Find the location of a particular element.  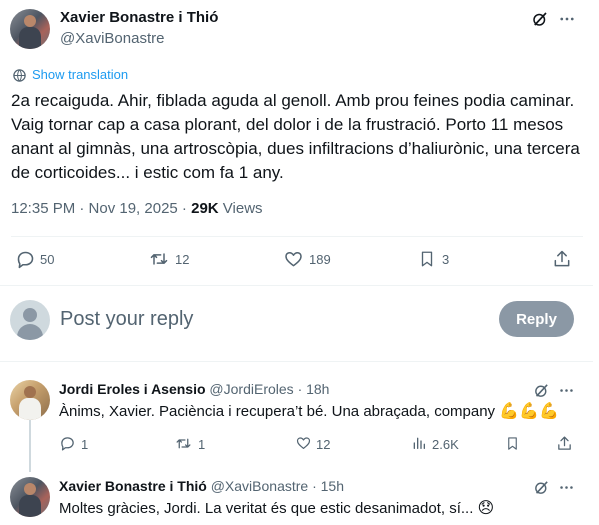

disappointed-face-emoji: 😞 is located at coordinates (486, 508).